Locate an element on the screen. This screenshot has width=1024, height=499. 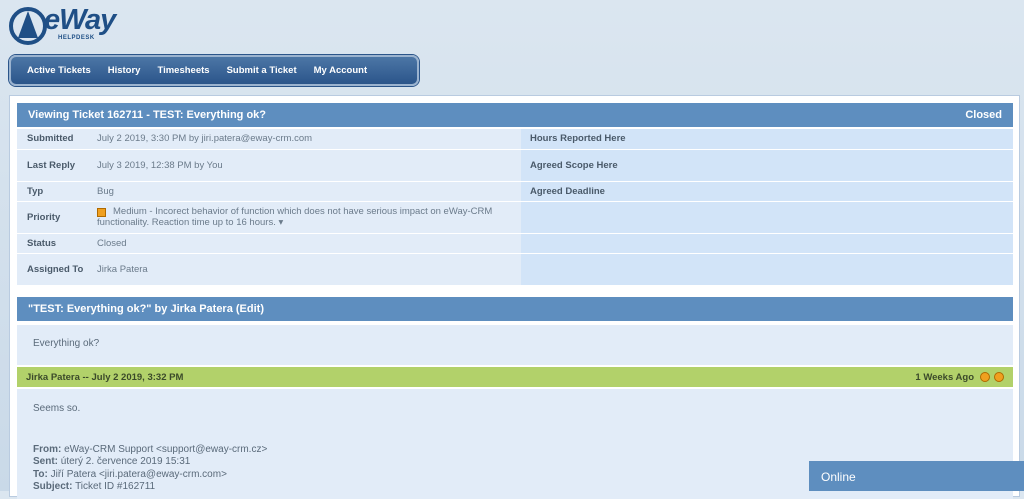
reply-actions: 1 Weeks Ago is located at coordinates (959, 377).